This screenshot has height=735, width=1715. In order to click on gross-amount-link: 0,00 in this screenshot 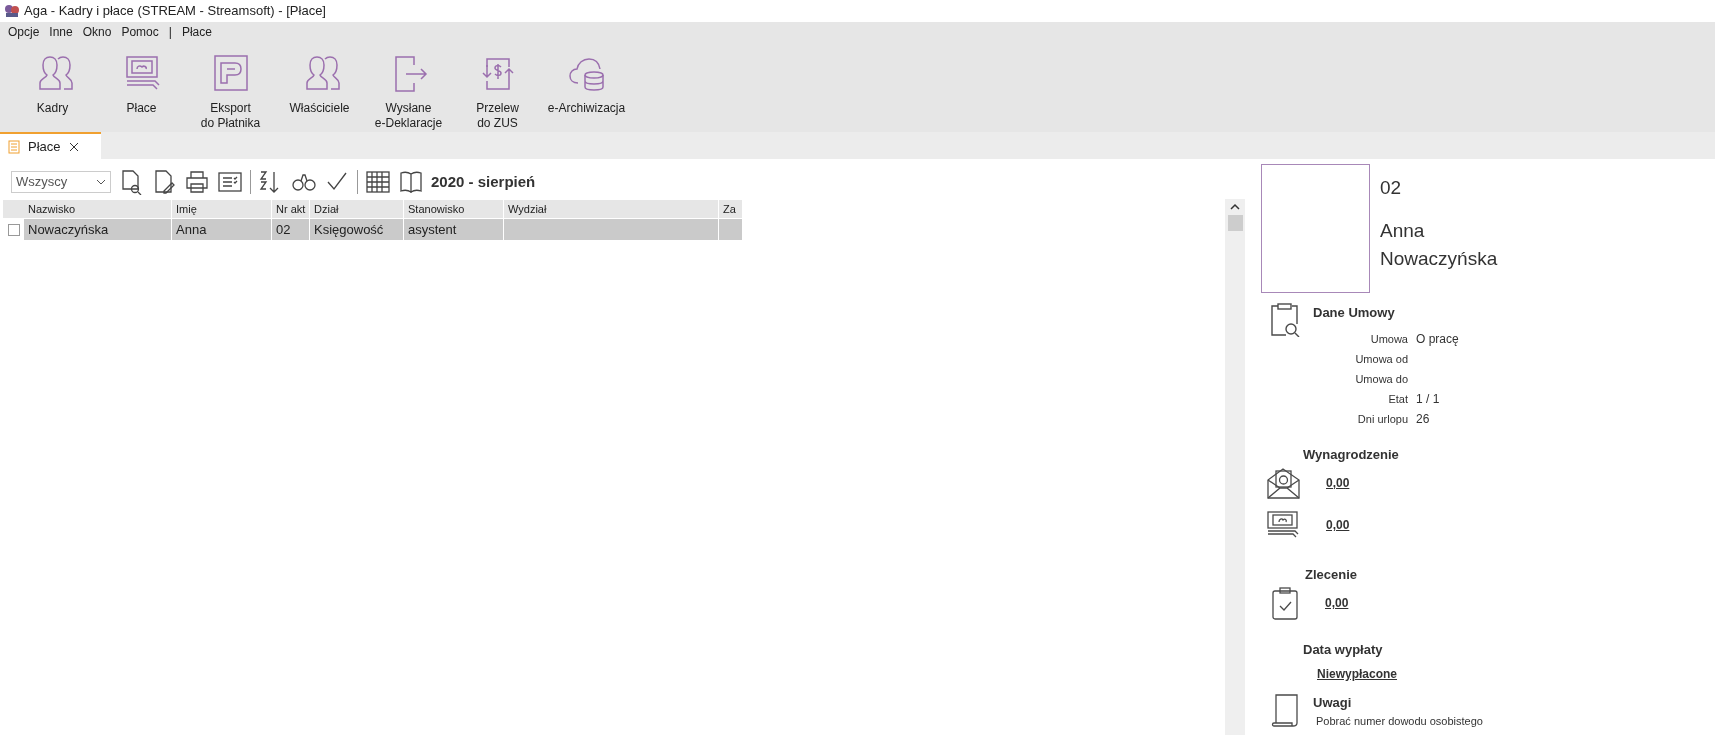, I will do `click(1338, 482)`.